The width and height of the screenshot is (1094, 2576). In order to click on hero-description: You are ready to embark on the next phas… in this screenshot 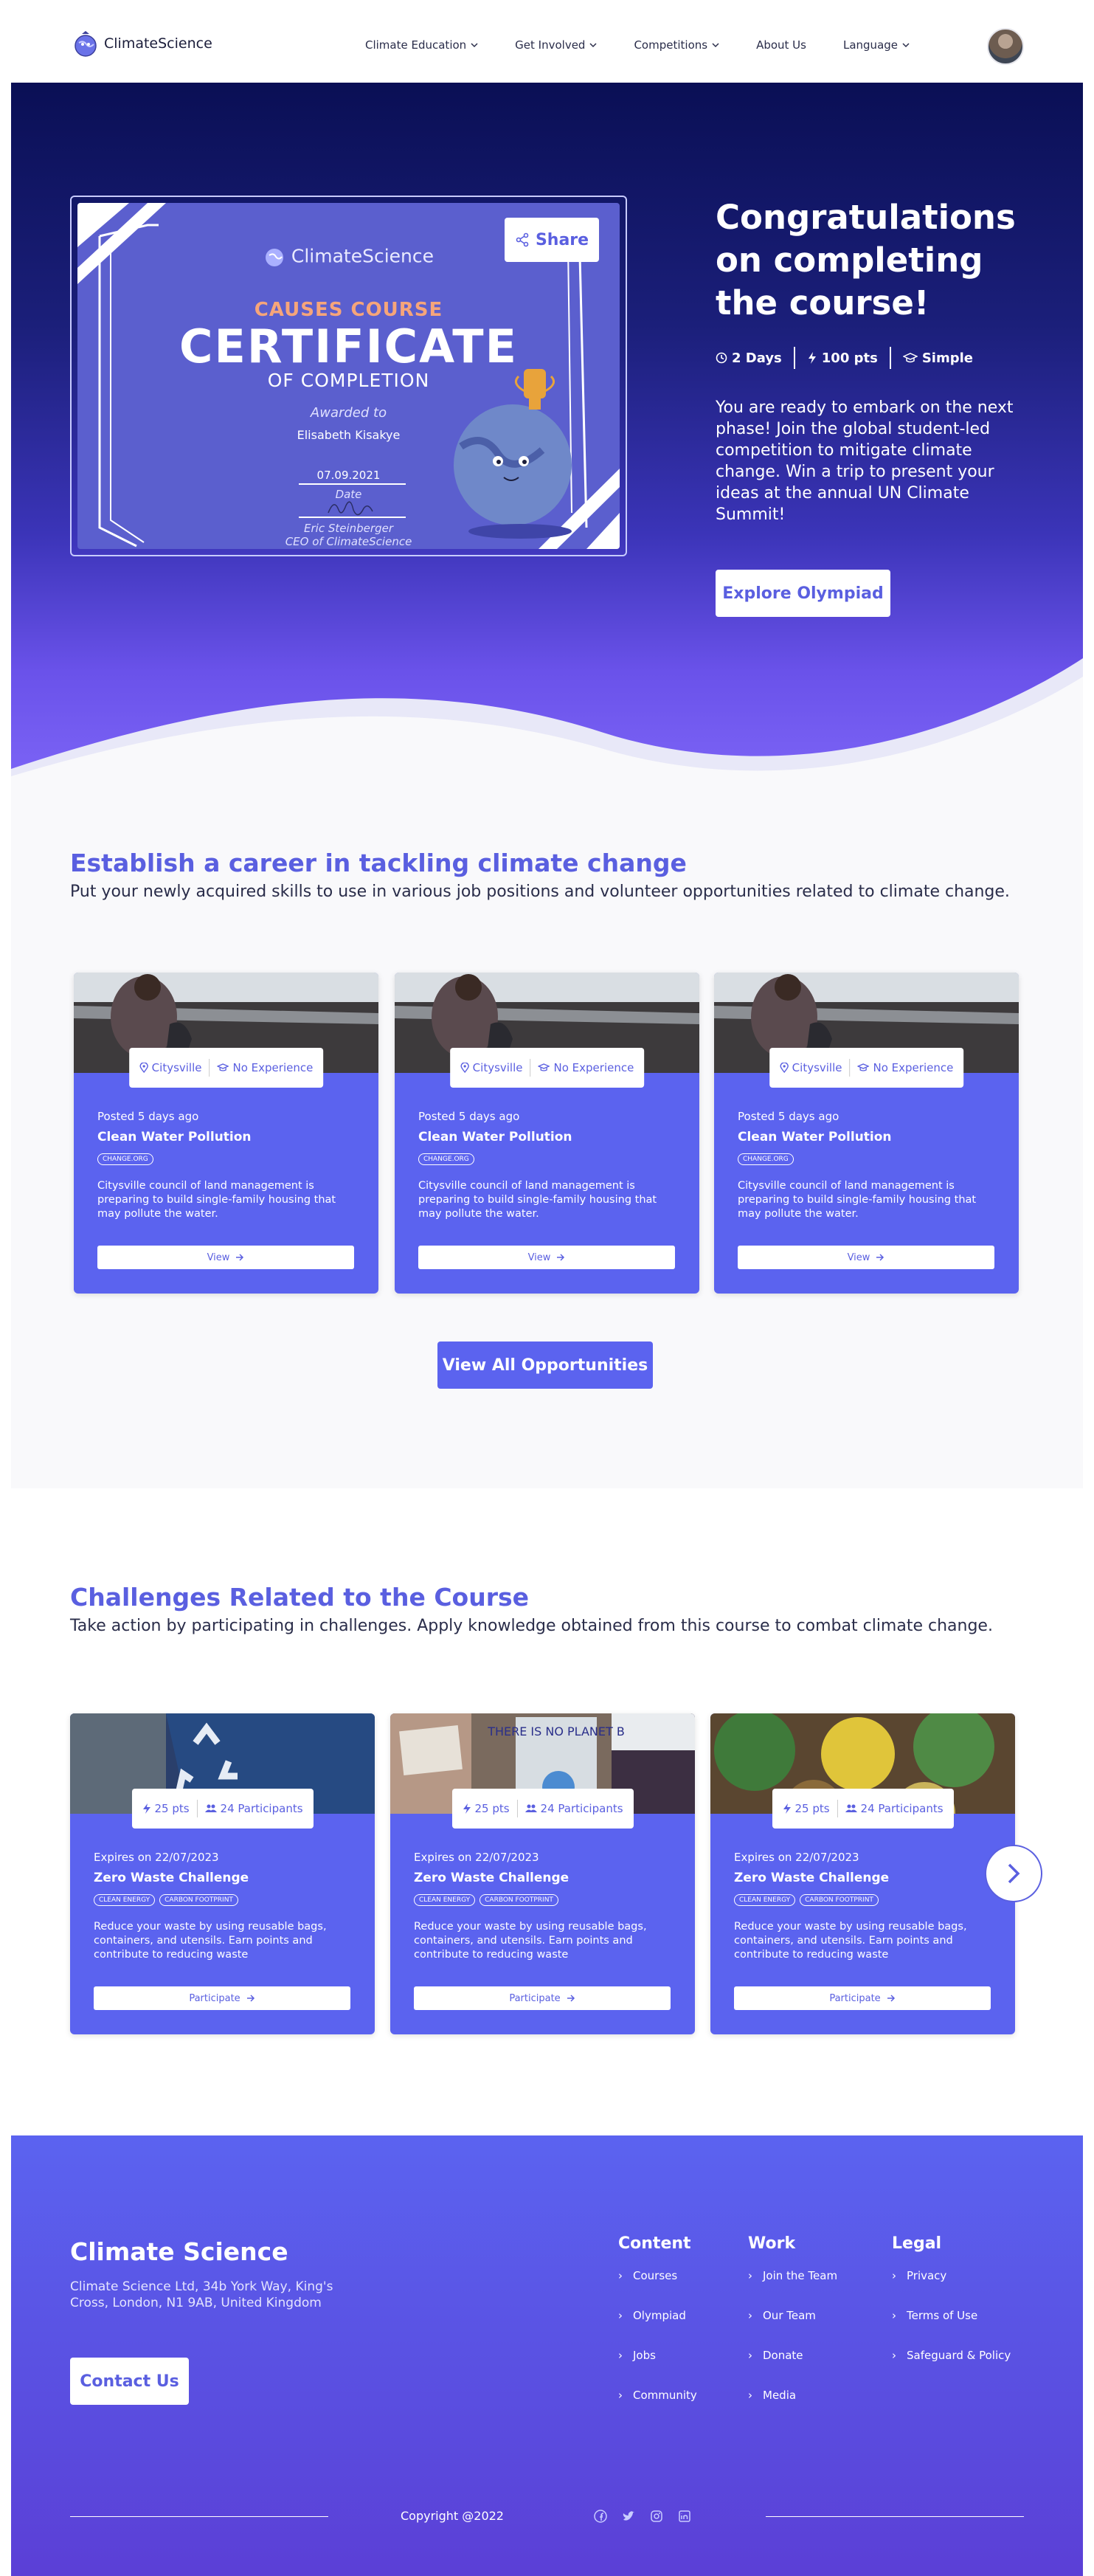, I will do `click(865, 461)`.